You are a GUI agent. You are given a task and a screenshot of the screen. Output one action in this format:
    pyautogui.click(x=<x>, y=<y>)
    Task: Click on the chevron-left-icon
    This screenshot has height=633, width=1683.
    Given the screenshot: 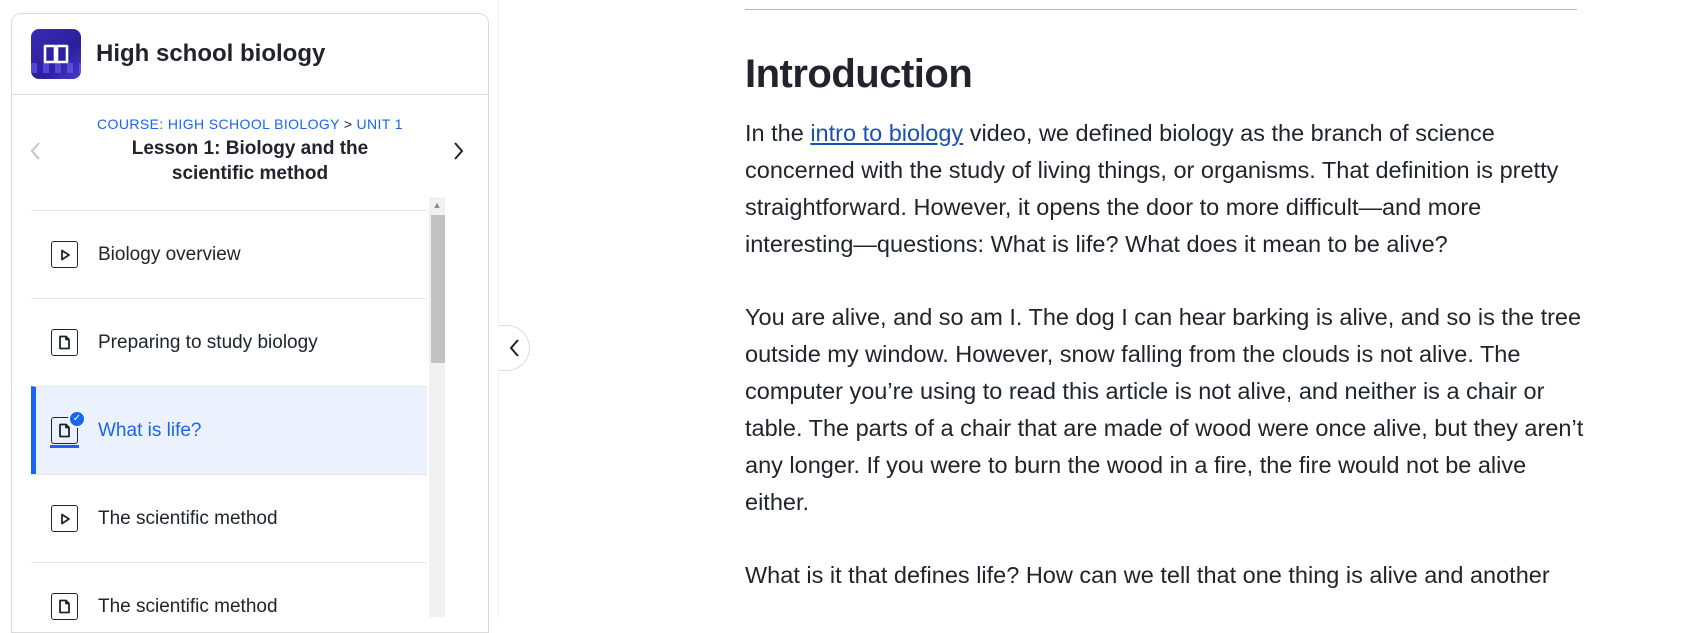 What is the action you would take?
    pyautogui.click(x=514, y=348)
    